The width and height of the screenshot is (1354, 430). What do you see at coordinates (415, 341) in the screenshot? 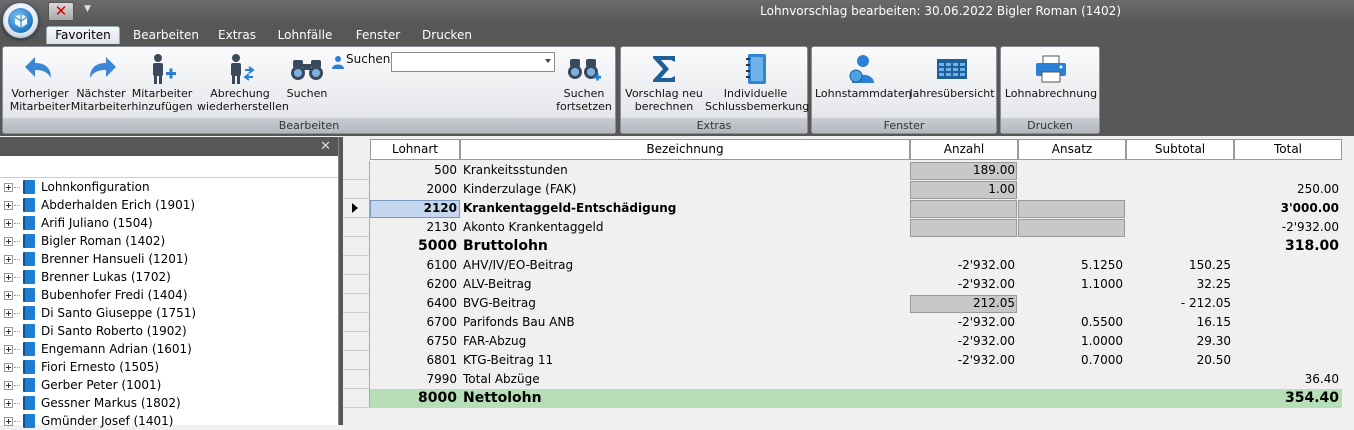
I see `cell-lohnart: 6750` at bounding box center [415, 341].